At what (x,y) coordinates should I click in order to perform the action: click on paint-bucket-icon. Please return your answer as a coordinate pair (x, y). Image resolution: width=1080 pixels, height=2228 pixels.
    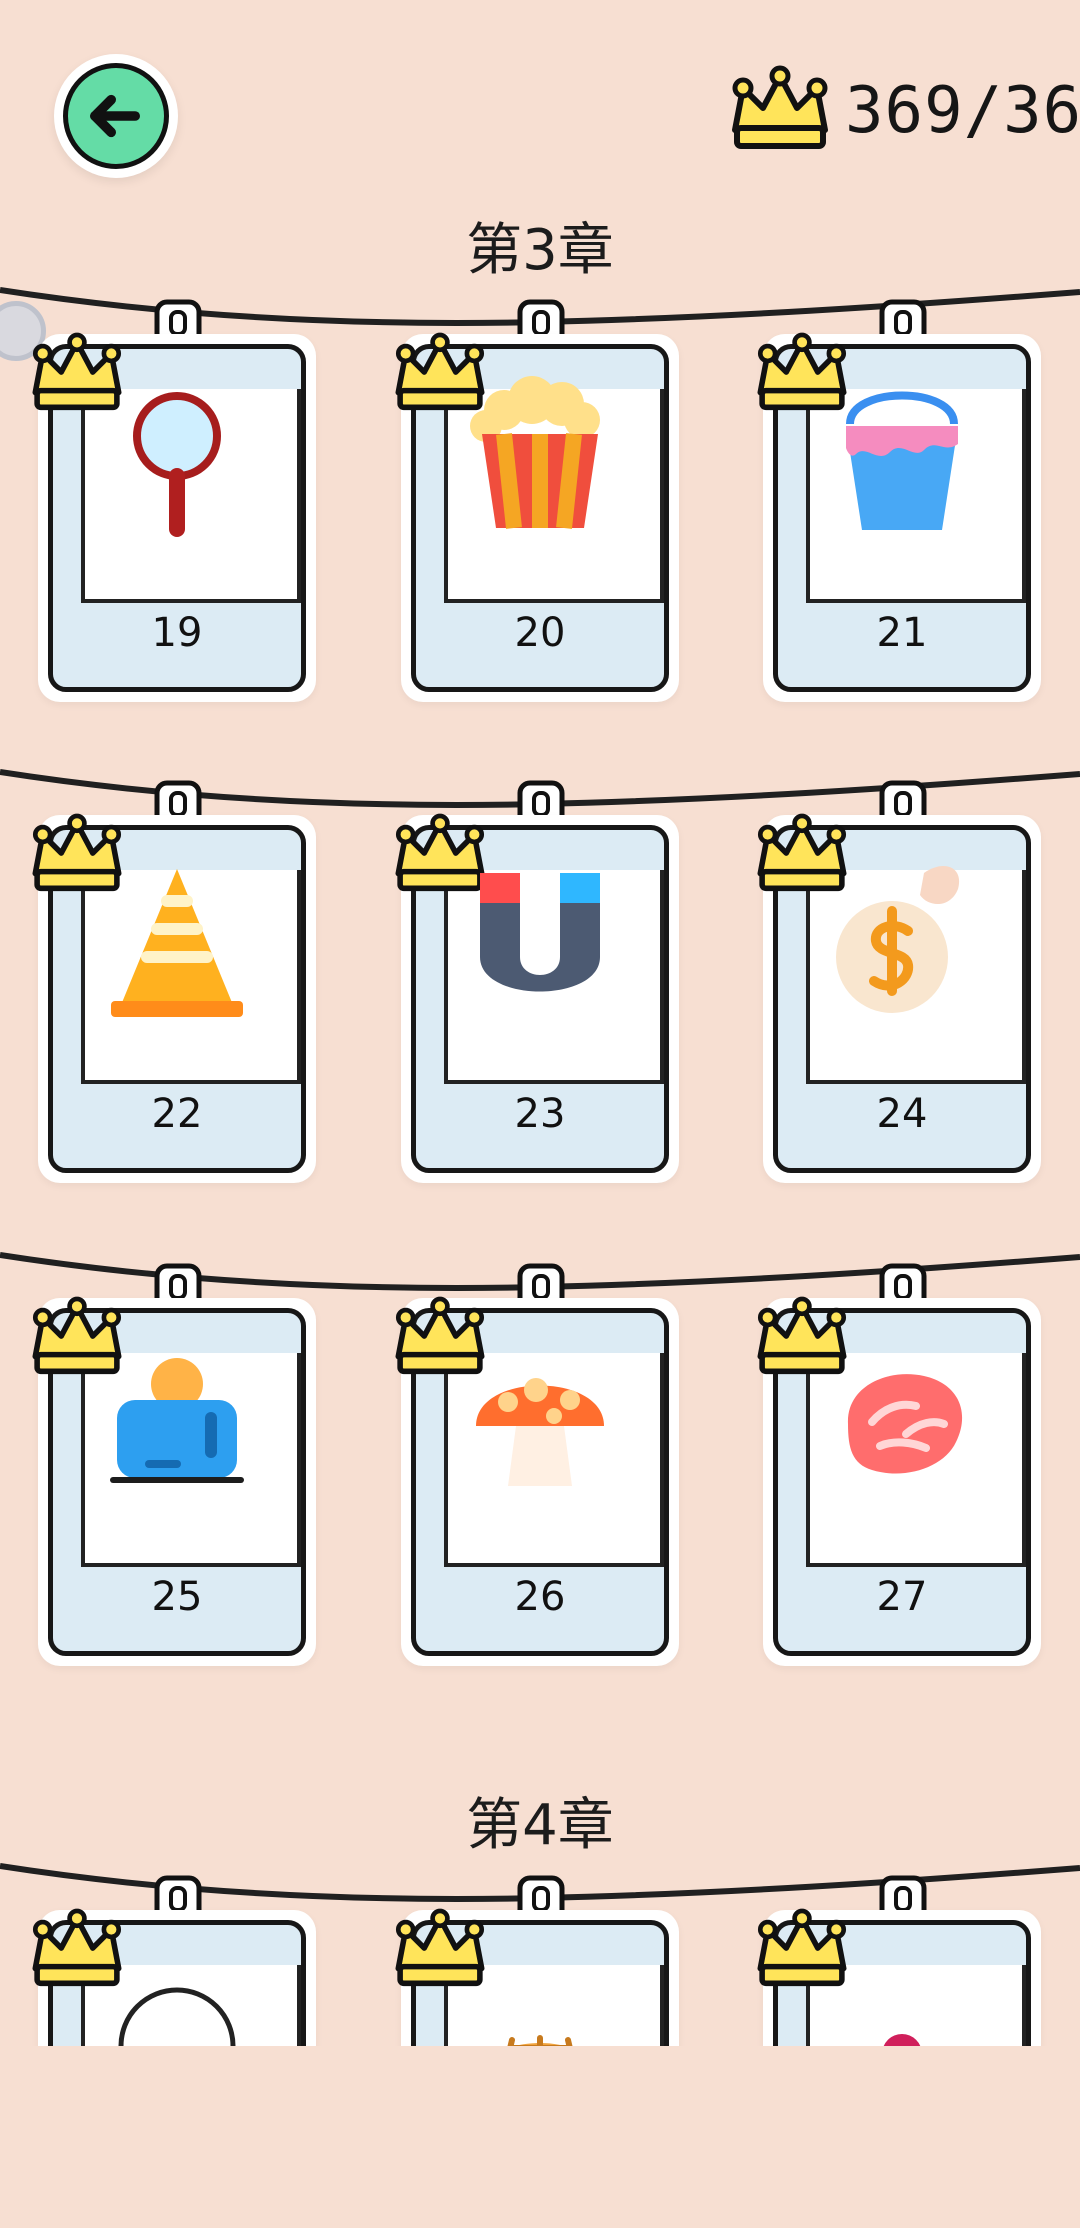
    Looking at the image, I should click on (902, 460).